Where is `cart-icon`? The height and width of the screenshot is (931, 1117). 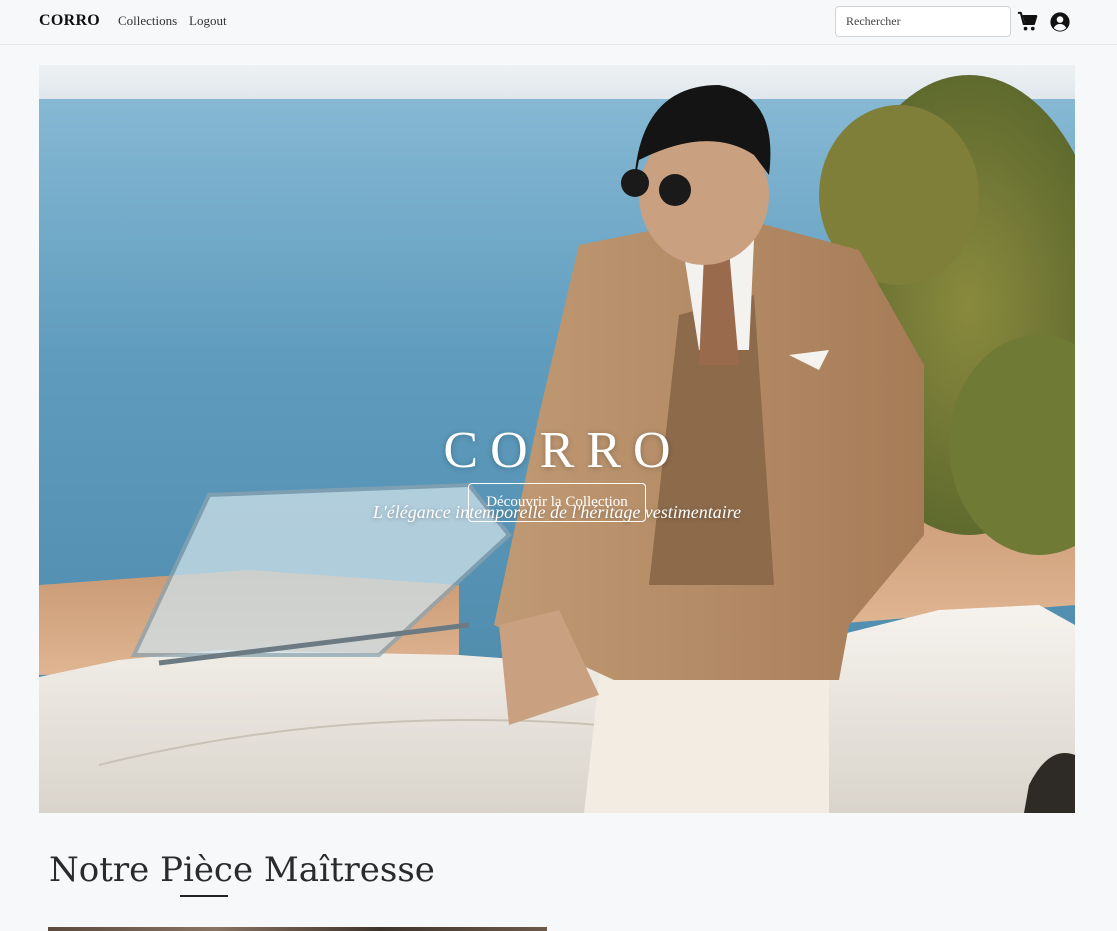
cart-icon is located at coordinates (1028, 22).